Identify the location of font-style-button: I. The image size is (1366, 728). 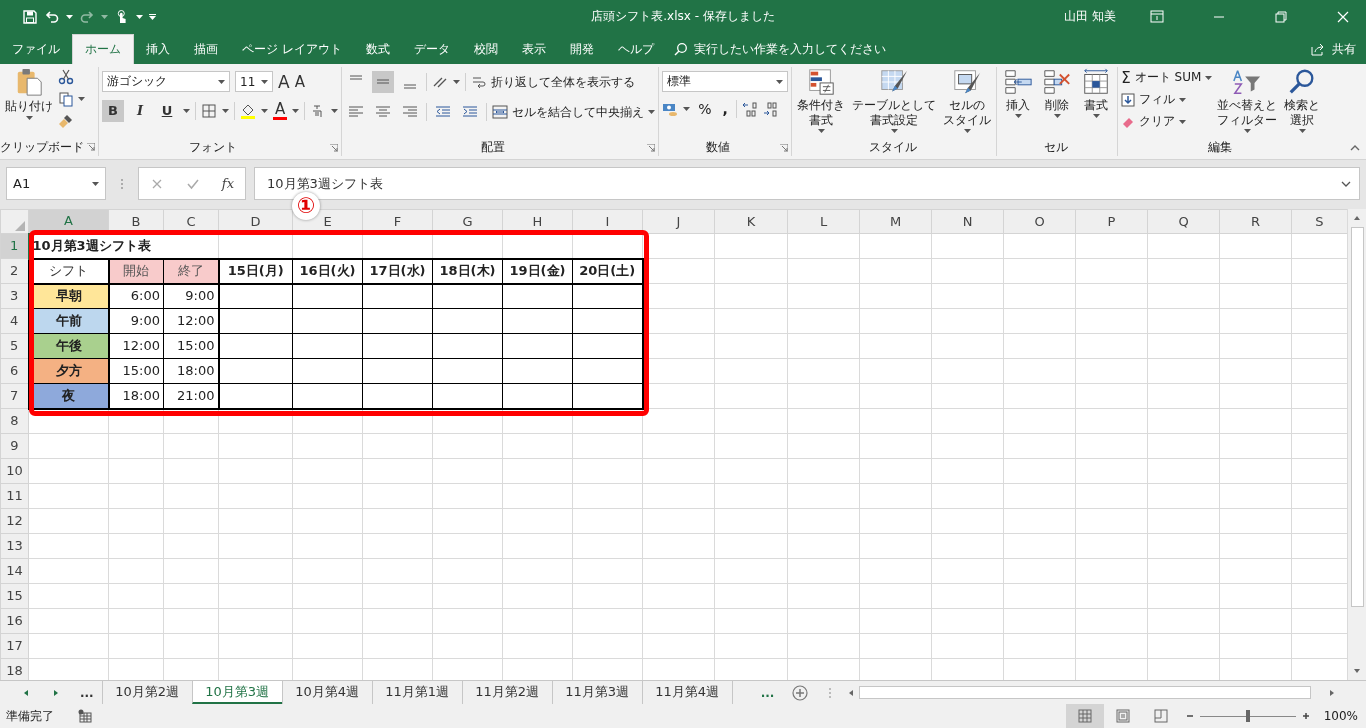
(140, 111).